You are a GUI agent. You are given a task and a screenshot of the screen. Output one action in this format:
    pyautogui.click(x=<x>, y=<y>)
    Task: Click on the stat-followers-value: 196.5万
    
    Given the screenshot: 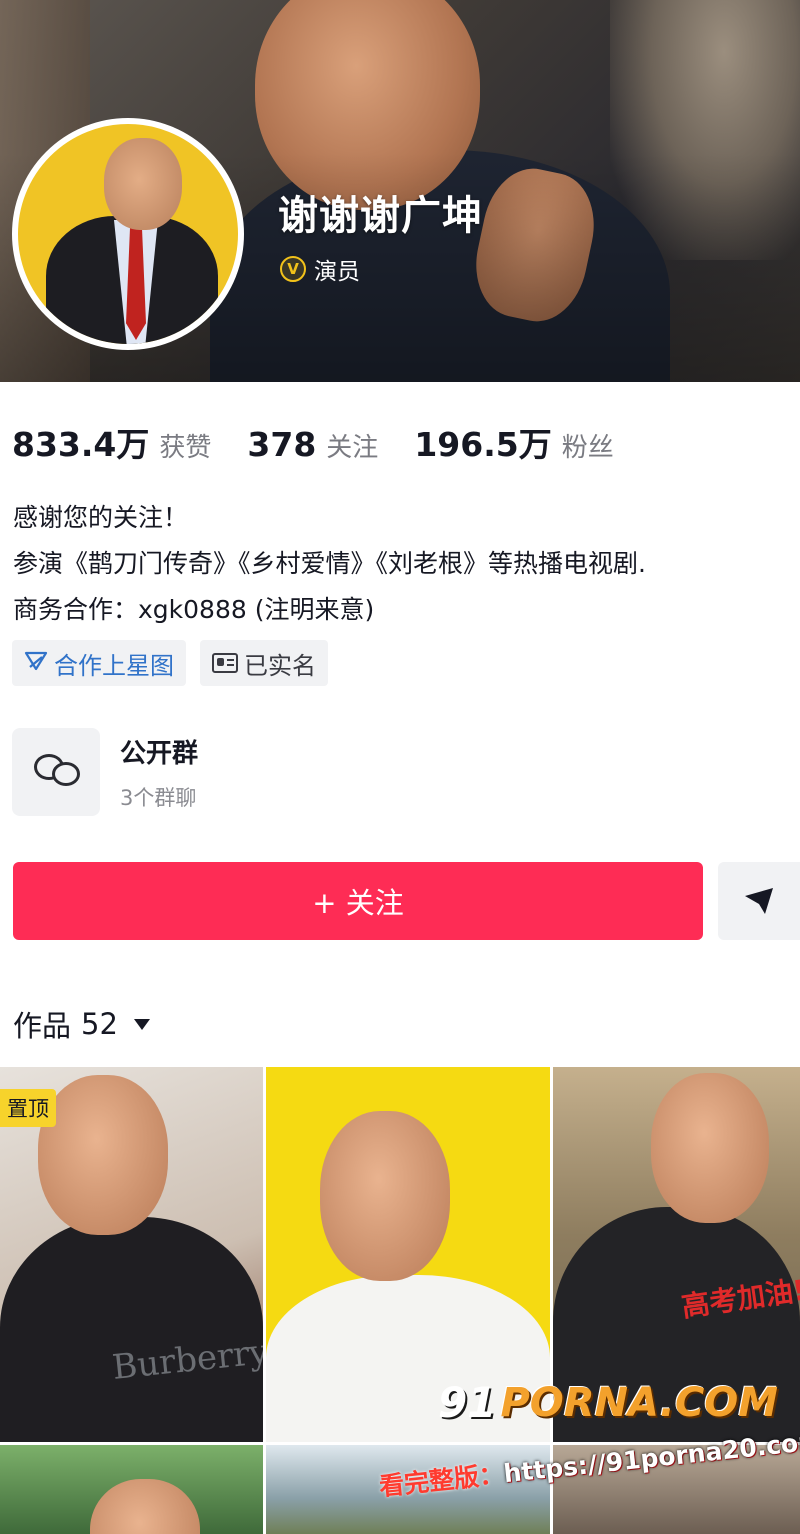 What is the action you would take?
    pyautogui.click(x=483, y=444)
    